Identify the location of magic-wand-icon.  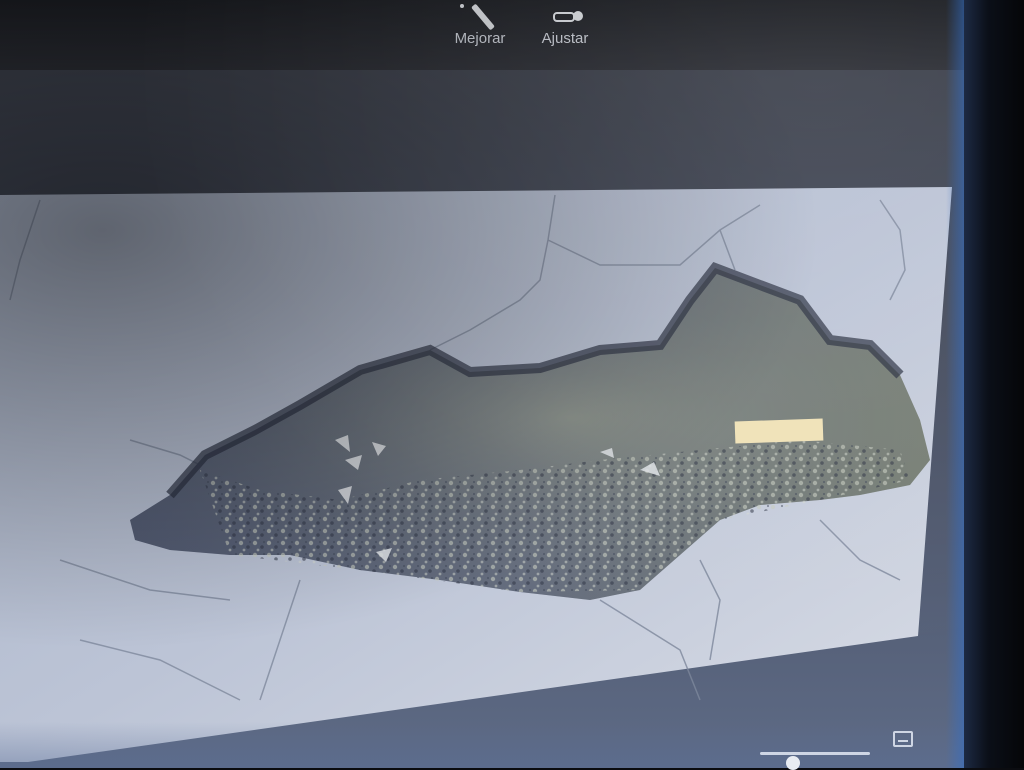
(480, 16).